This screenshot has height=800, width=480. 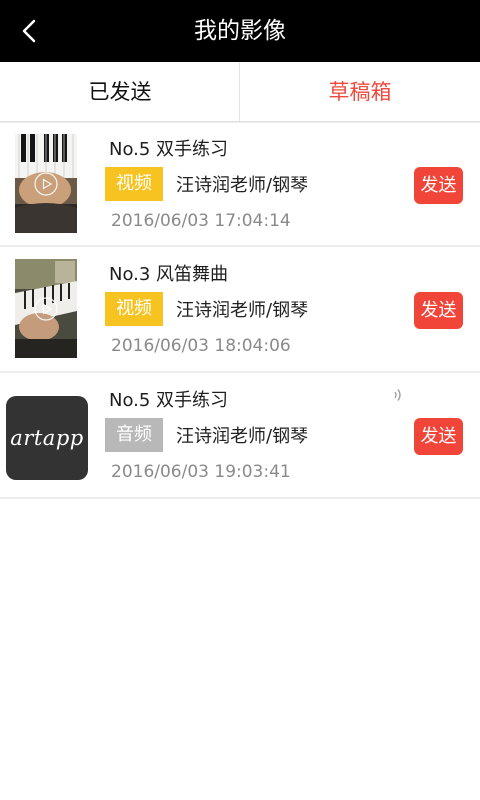 I want to click on timestamp: 2016/06/03 18:04:06, so click(x=201, y=346).